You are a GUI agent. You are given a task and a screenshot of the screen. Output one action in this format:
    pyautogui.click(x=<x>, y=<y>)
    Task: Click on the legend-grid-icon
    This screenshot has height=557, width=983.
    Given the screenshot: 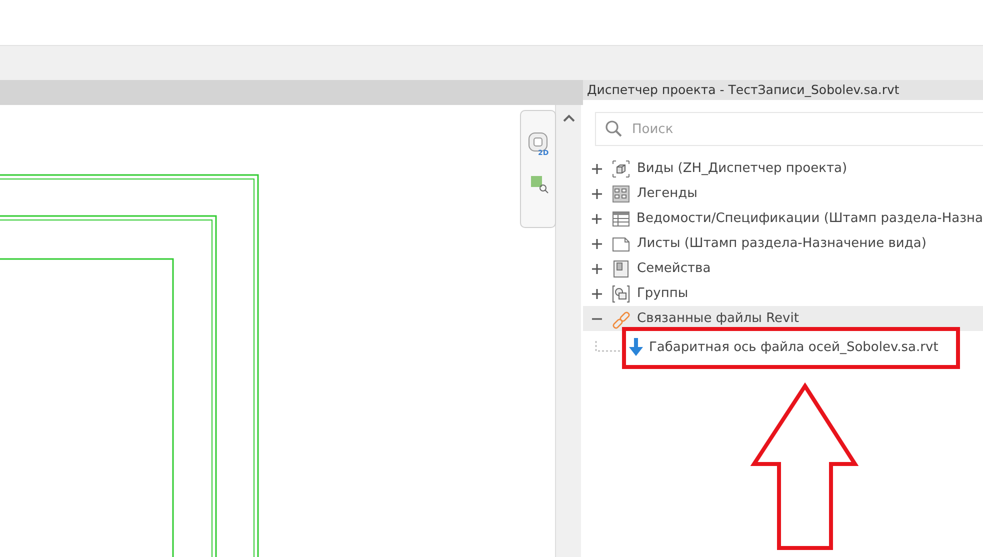 What is the action you would take?
    pyautogui.click(x=621, y=194)
    